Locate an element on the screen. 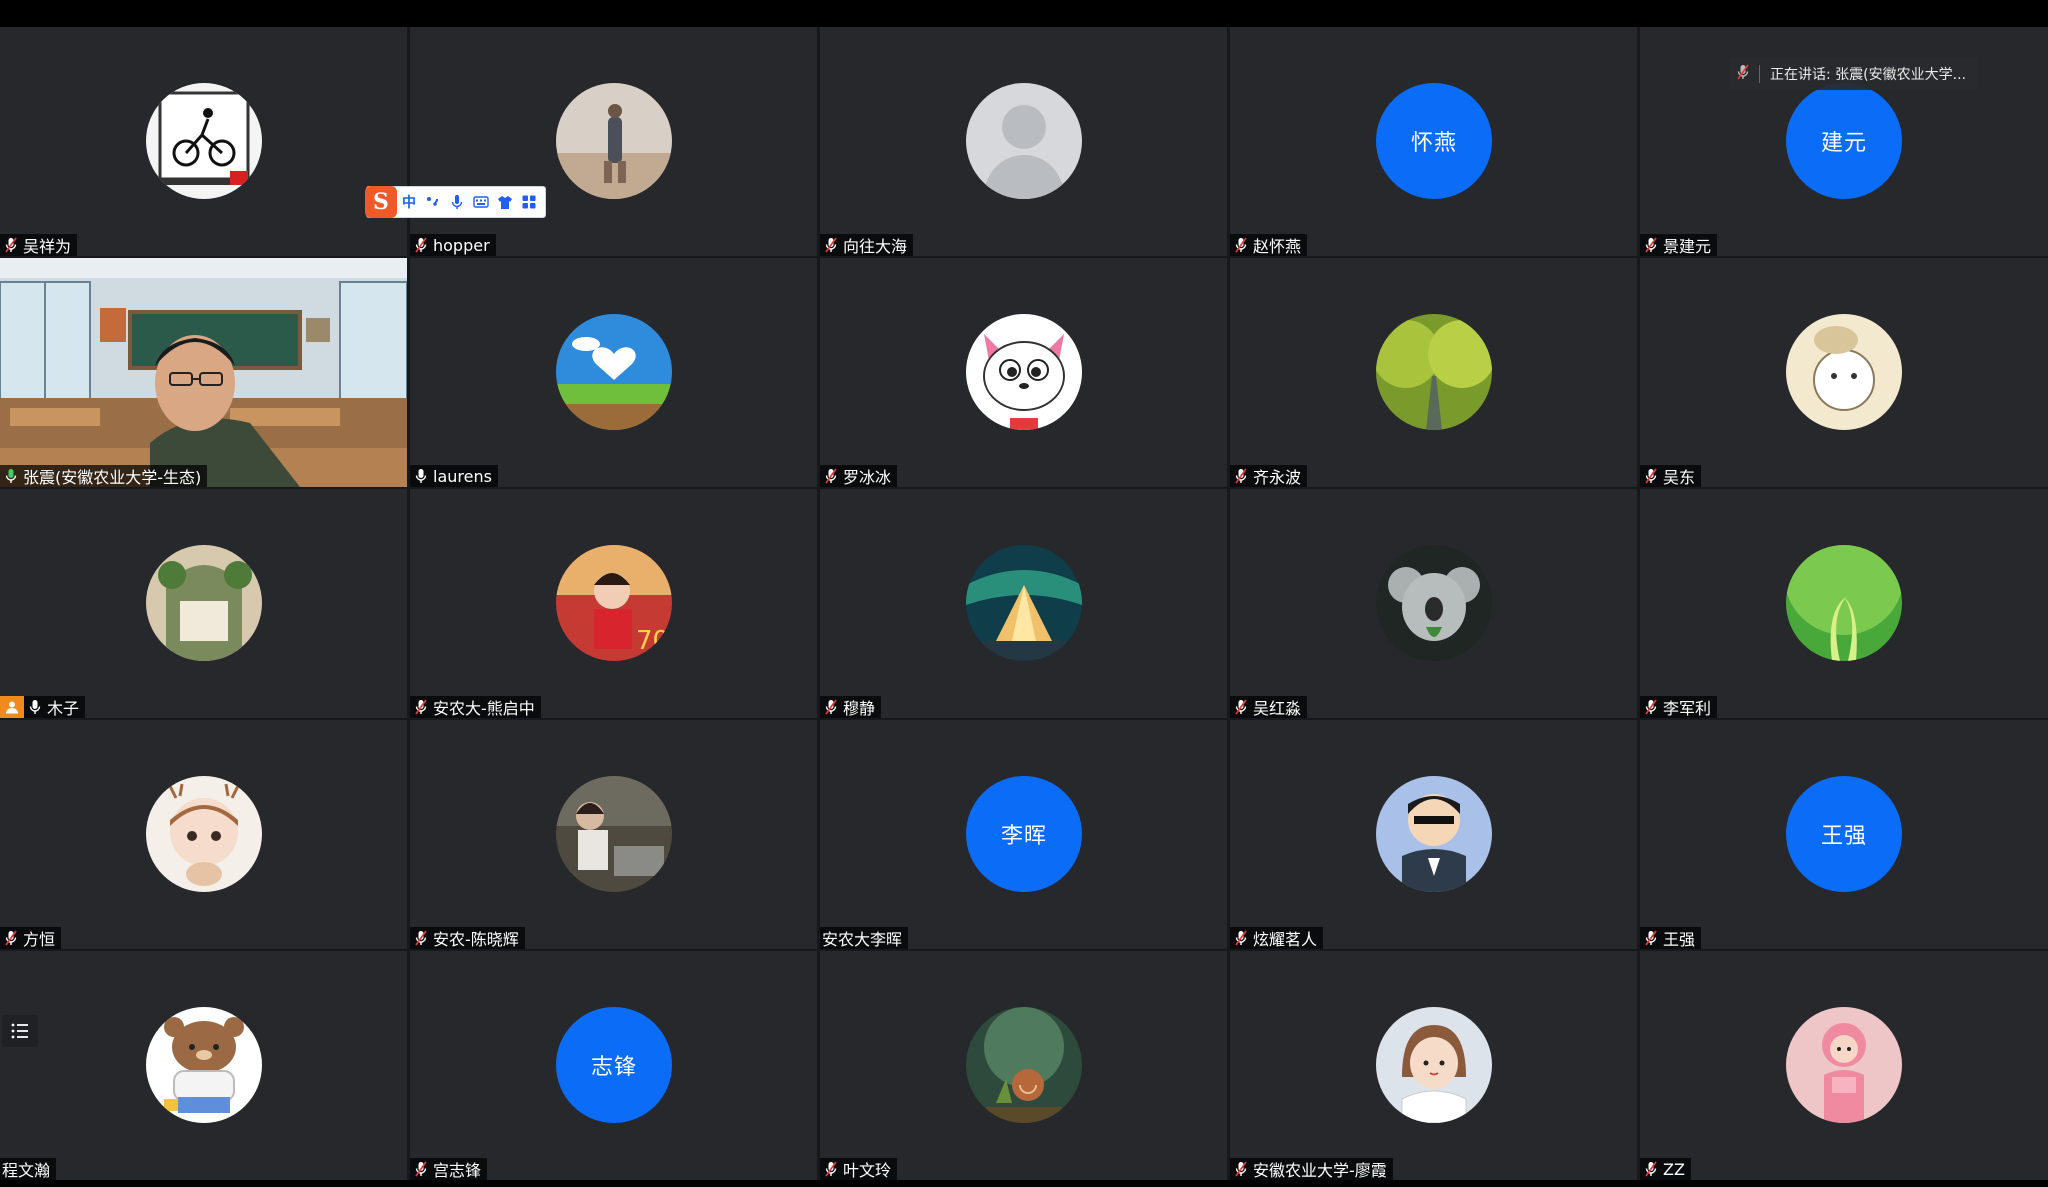  participant-name-bar: 安农大-熊启中 is located at coordinates (475, 707).